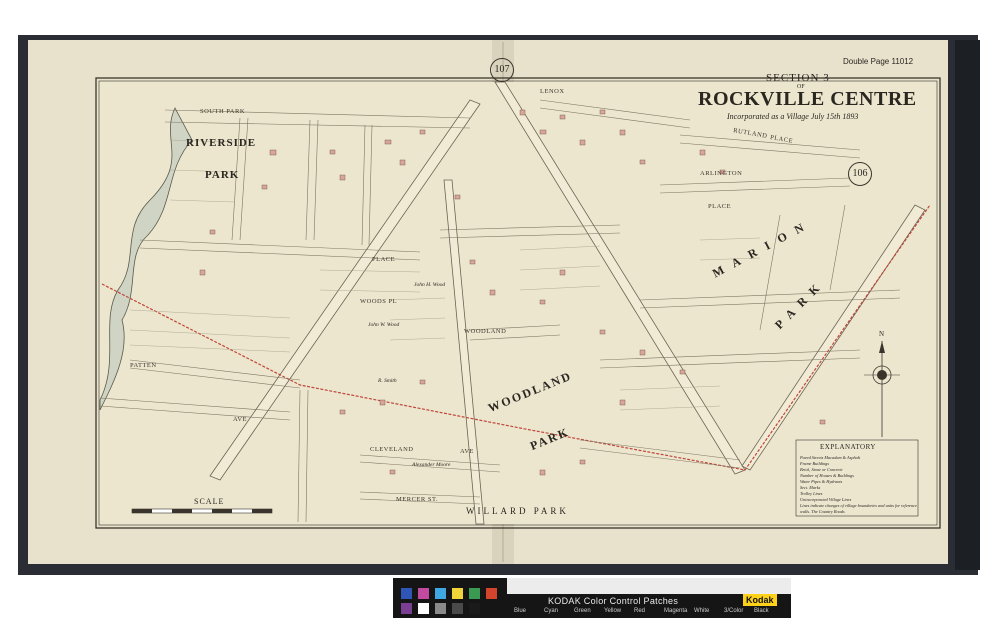 The width and height of the screenshot is (1000, 618). I want to click on color-bar-title: KODAK Color Control Patches, so click(613, 601).